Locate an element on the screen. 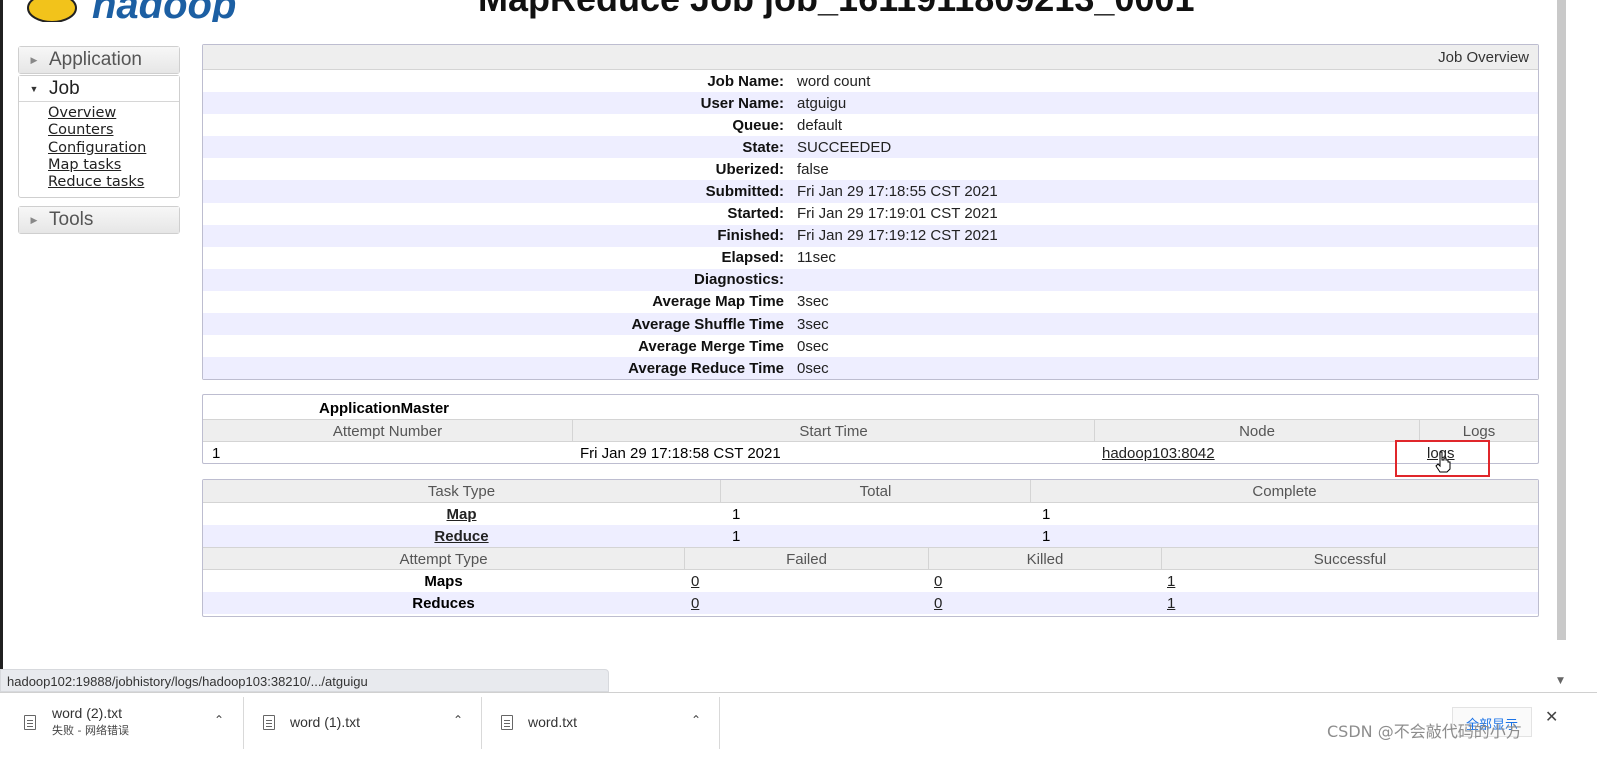 The width and height of the screenshot is (1597, 758). failed-maps-link: 0 is located at coordinates (695, 581).